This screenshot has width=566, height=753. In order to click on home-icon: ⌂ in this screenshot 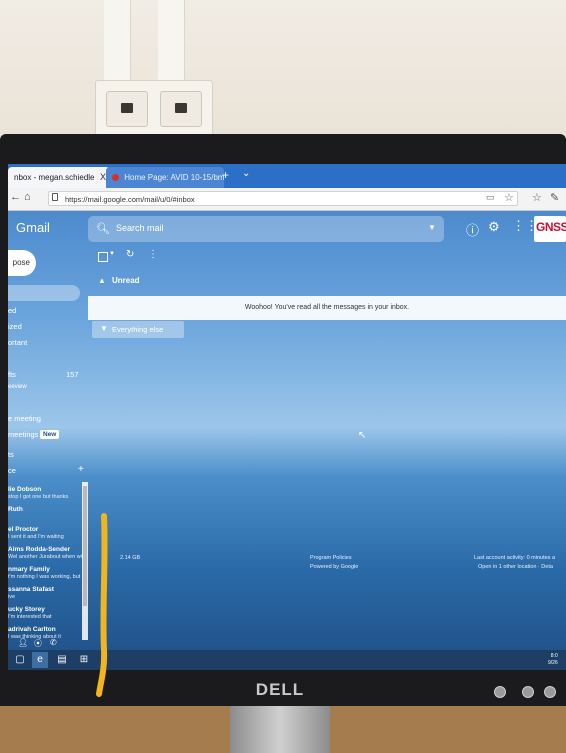, I will do `click(27, 197)`.